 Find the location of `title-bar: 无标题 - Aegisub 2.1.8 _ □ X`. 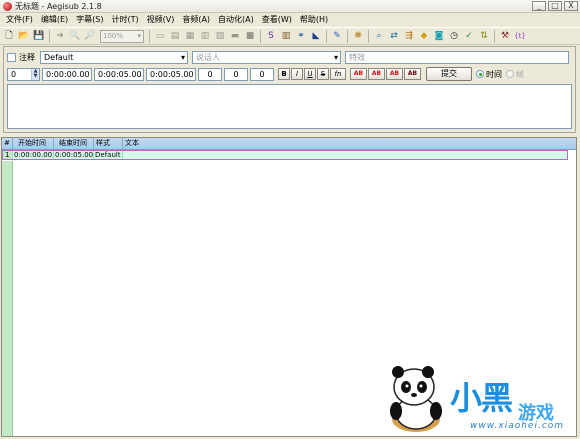

title-bar: 无标题 - Aegisub 2.1.8 _ □ X is located at coordinates (290, 6).